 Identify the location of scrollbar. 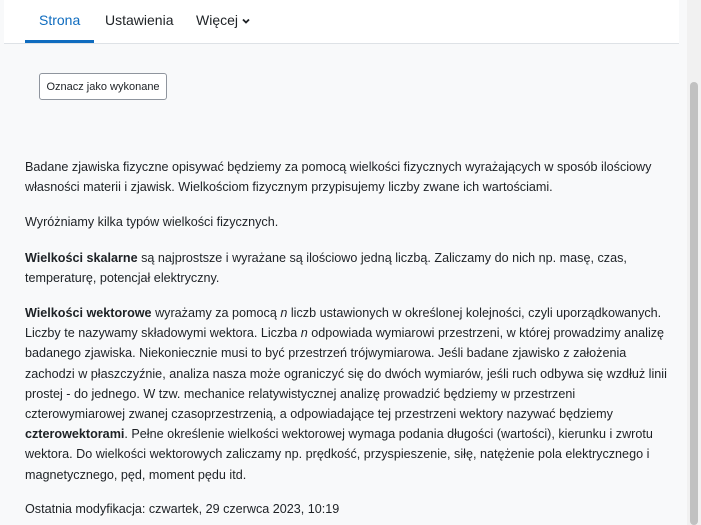
(694, 262).